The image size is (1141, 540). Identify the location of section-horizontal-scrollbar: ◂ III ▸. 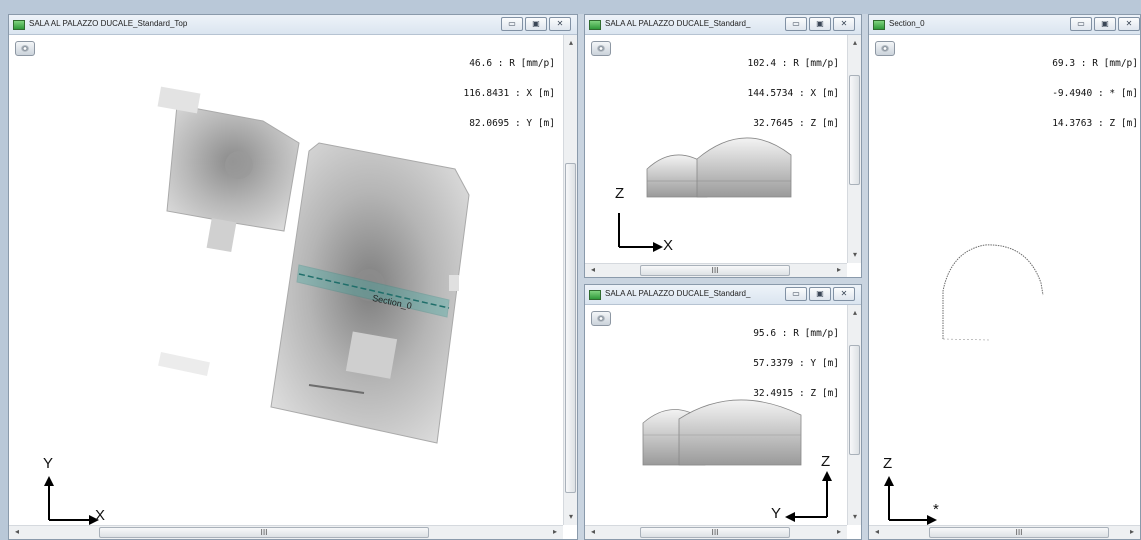
(1004, 532).